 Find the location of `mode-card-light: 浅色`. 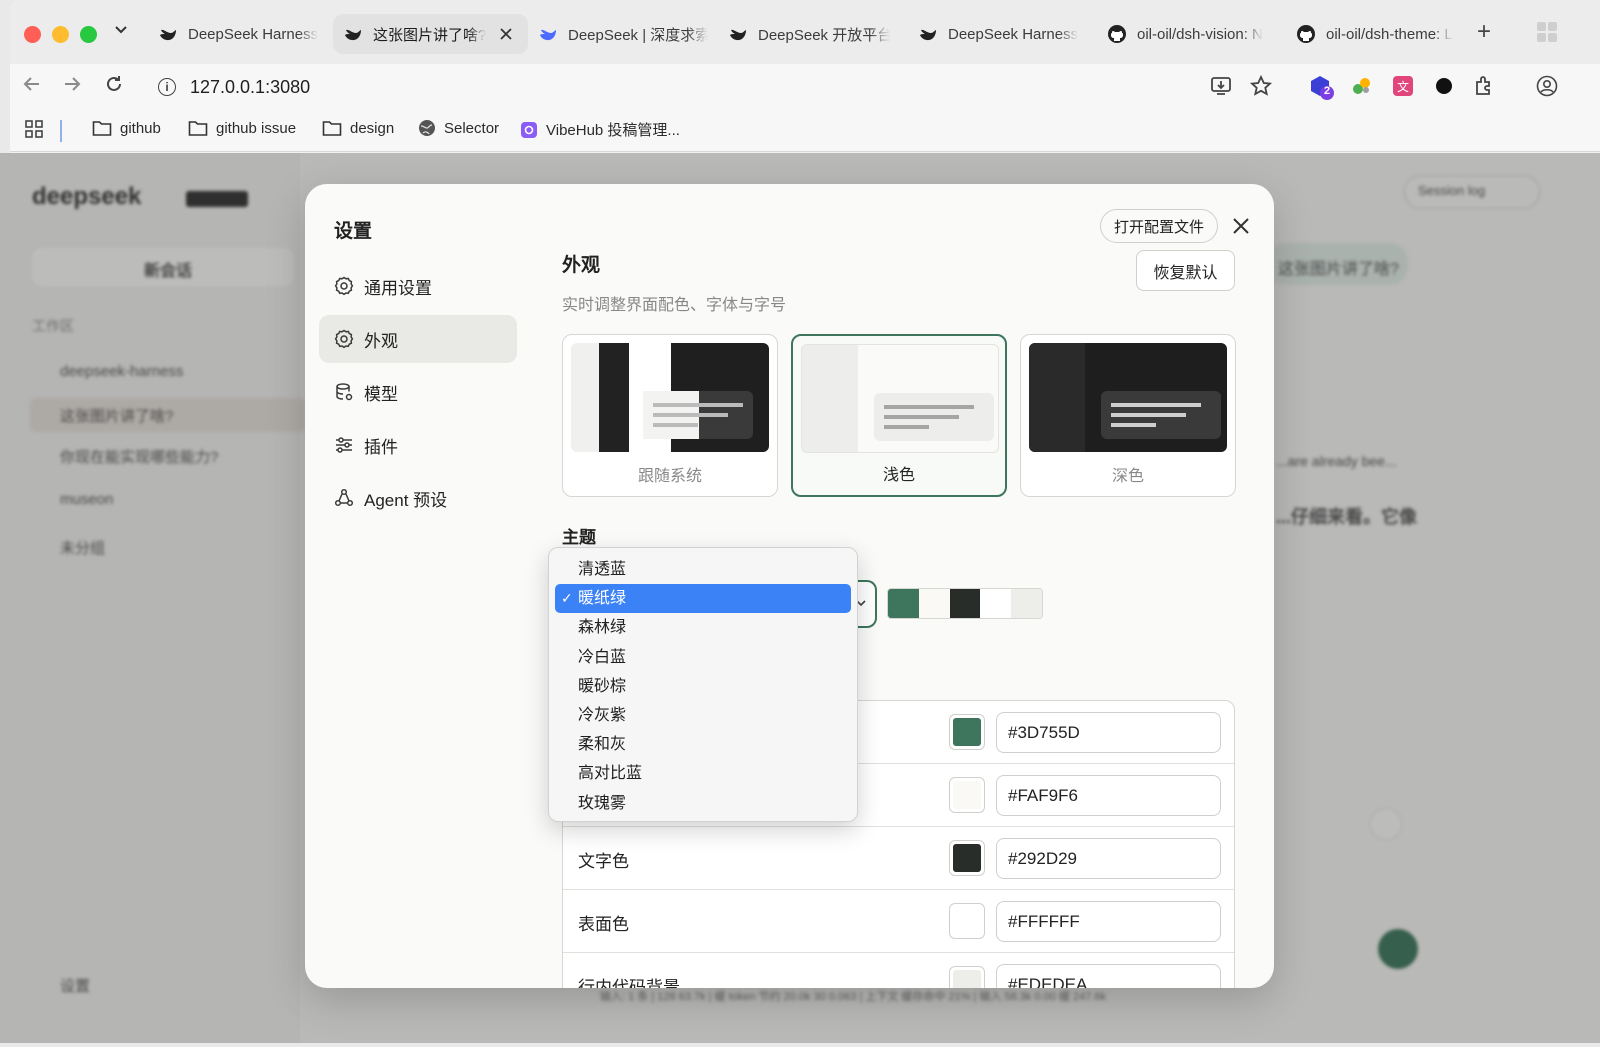

mode-card-light: 浅色 is located at coordinates (899, 415).